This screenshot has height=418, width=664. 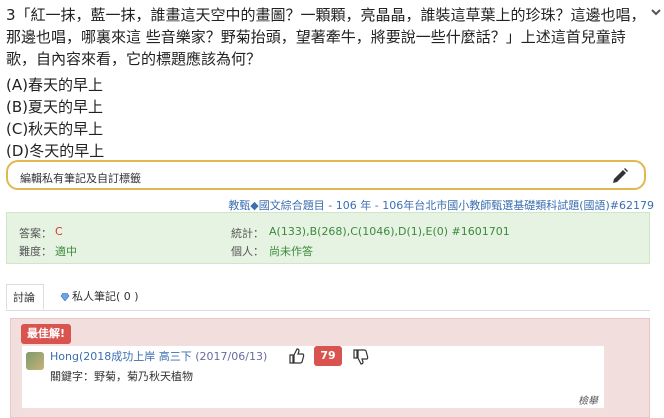 What do you see at coordinates (105, 296) in the screenshot?
I see `private-notes-label: 私人筆記( 0 )` at bounding box center [105, 296].